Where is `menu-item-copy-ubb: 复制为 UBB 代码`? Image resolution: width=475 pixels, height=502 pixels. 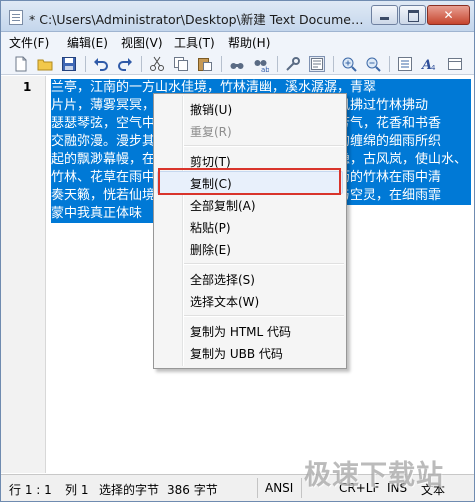
menu-item-copy-ubb: 复制为 UBB 代码 is located at coordinates (236, 353).